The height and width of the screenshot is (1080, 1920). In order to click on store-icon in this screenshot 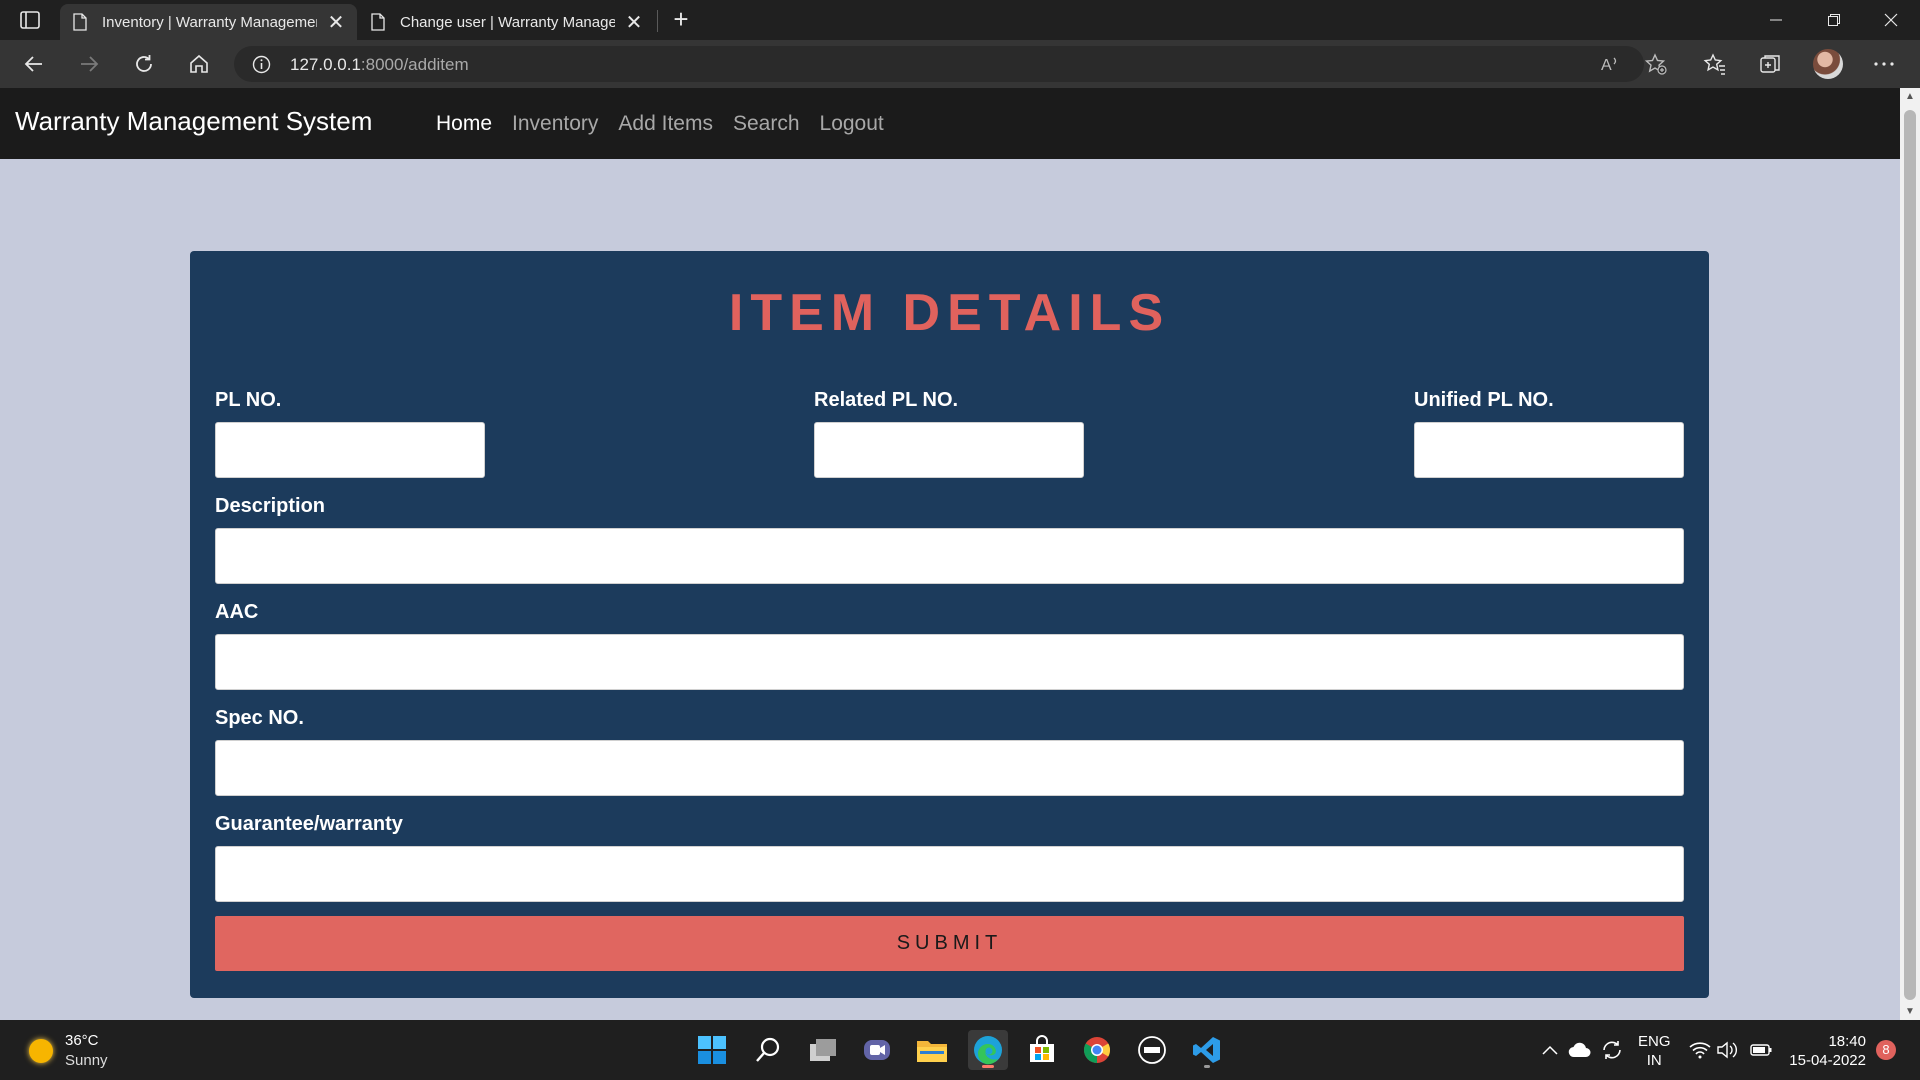, I will do `click(1042, 1048)`.